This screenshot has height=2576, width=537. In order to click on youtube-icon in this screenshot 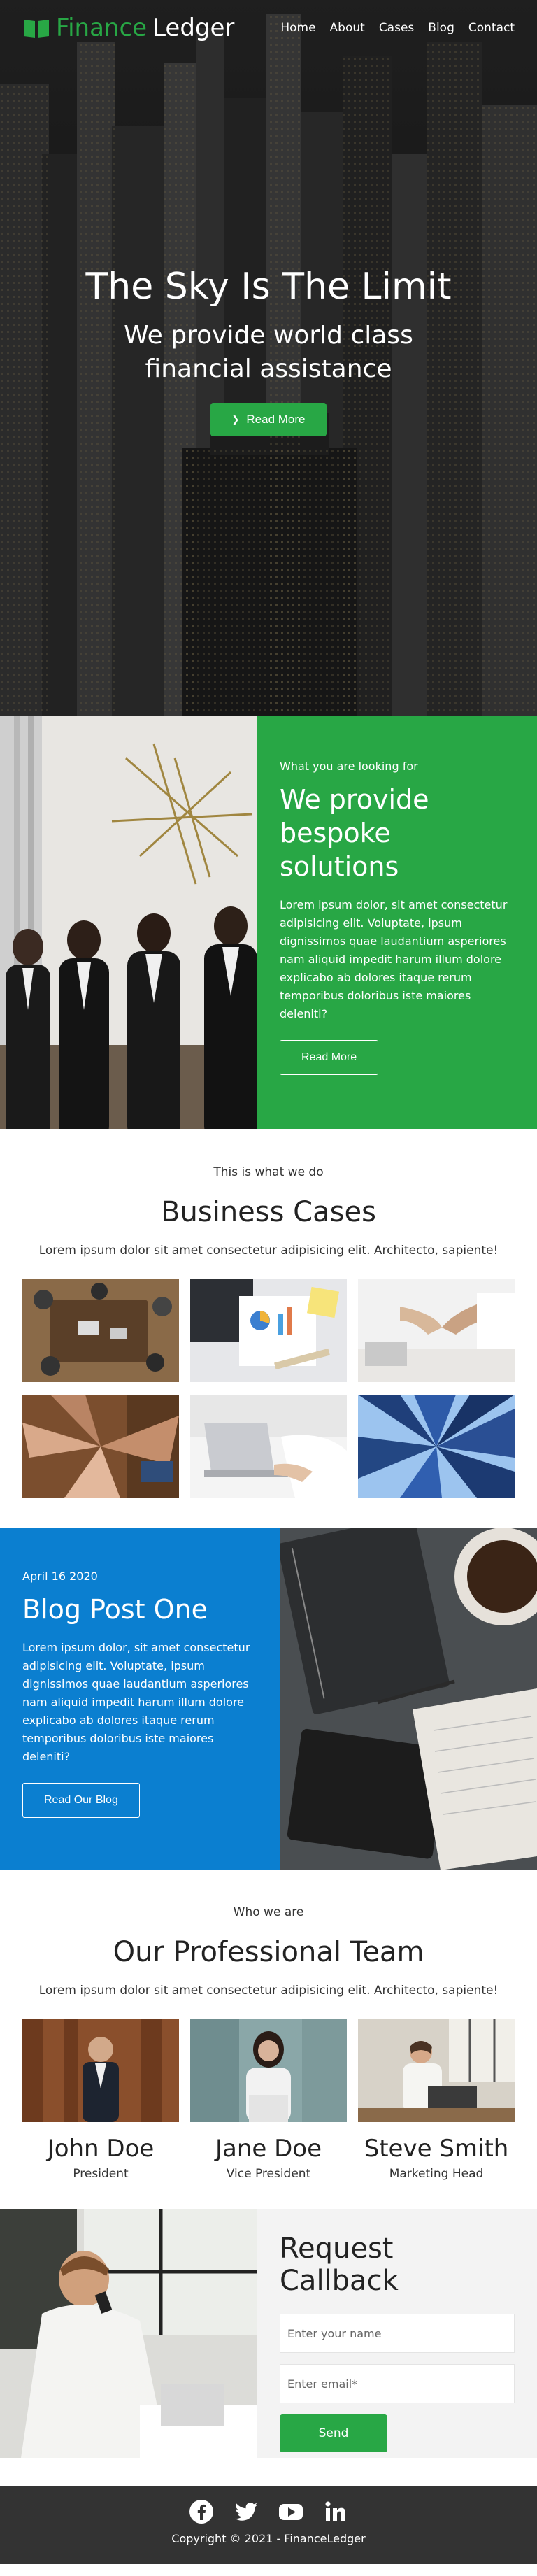, I will do `click(291, 2511)`.